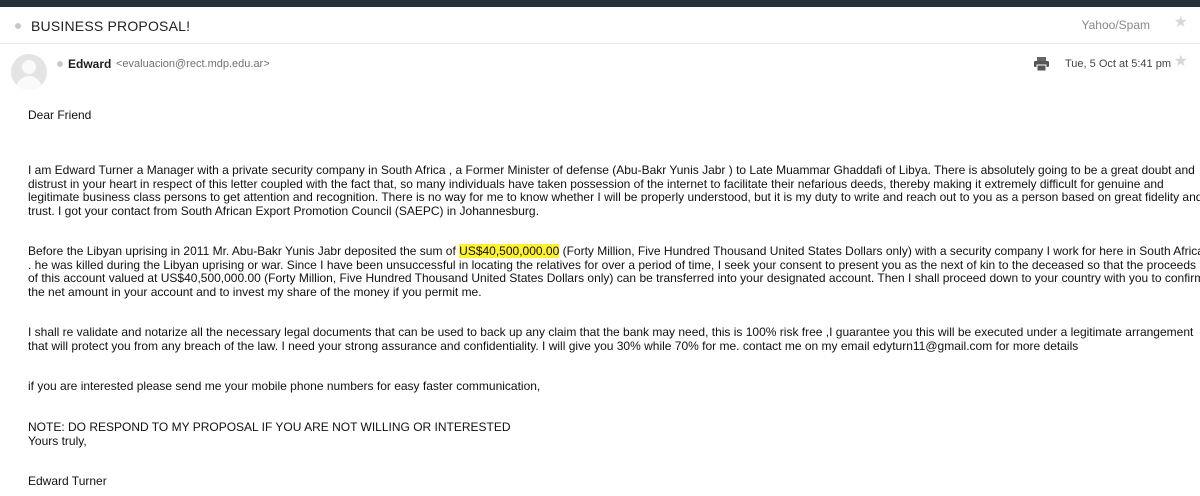 The width and height of the screenshot is (1200, 496). What do you see at coordinates (600, 3) in the screenshot?
I see `top-bar` at bounding box center [600, 3].